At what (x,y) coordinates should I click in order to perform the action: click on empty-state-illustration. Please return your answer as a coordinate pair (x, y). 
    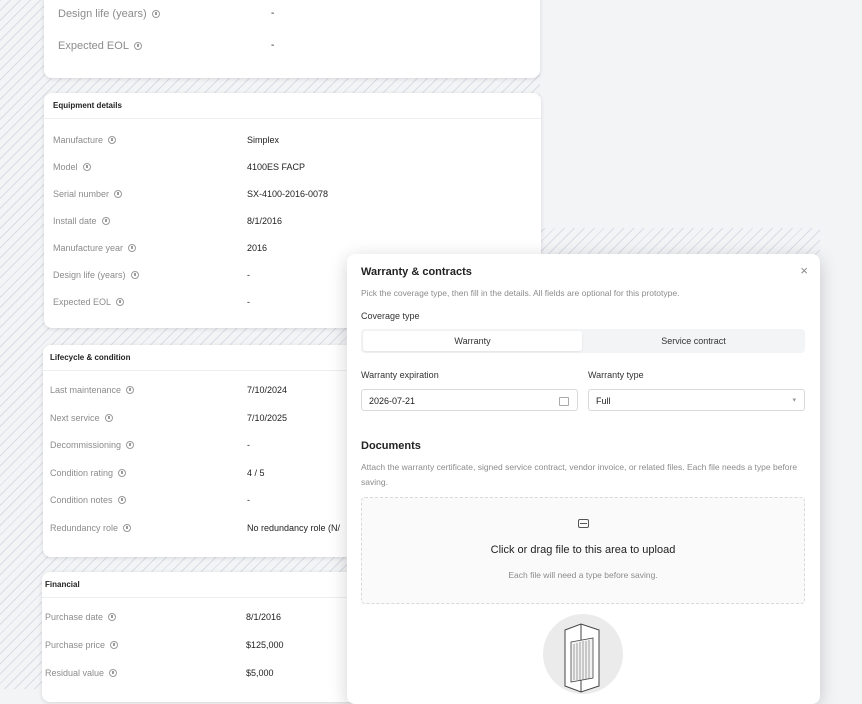
    Looking at the image, I should click on (583, 654).